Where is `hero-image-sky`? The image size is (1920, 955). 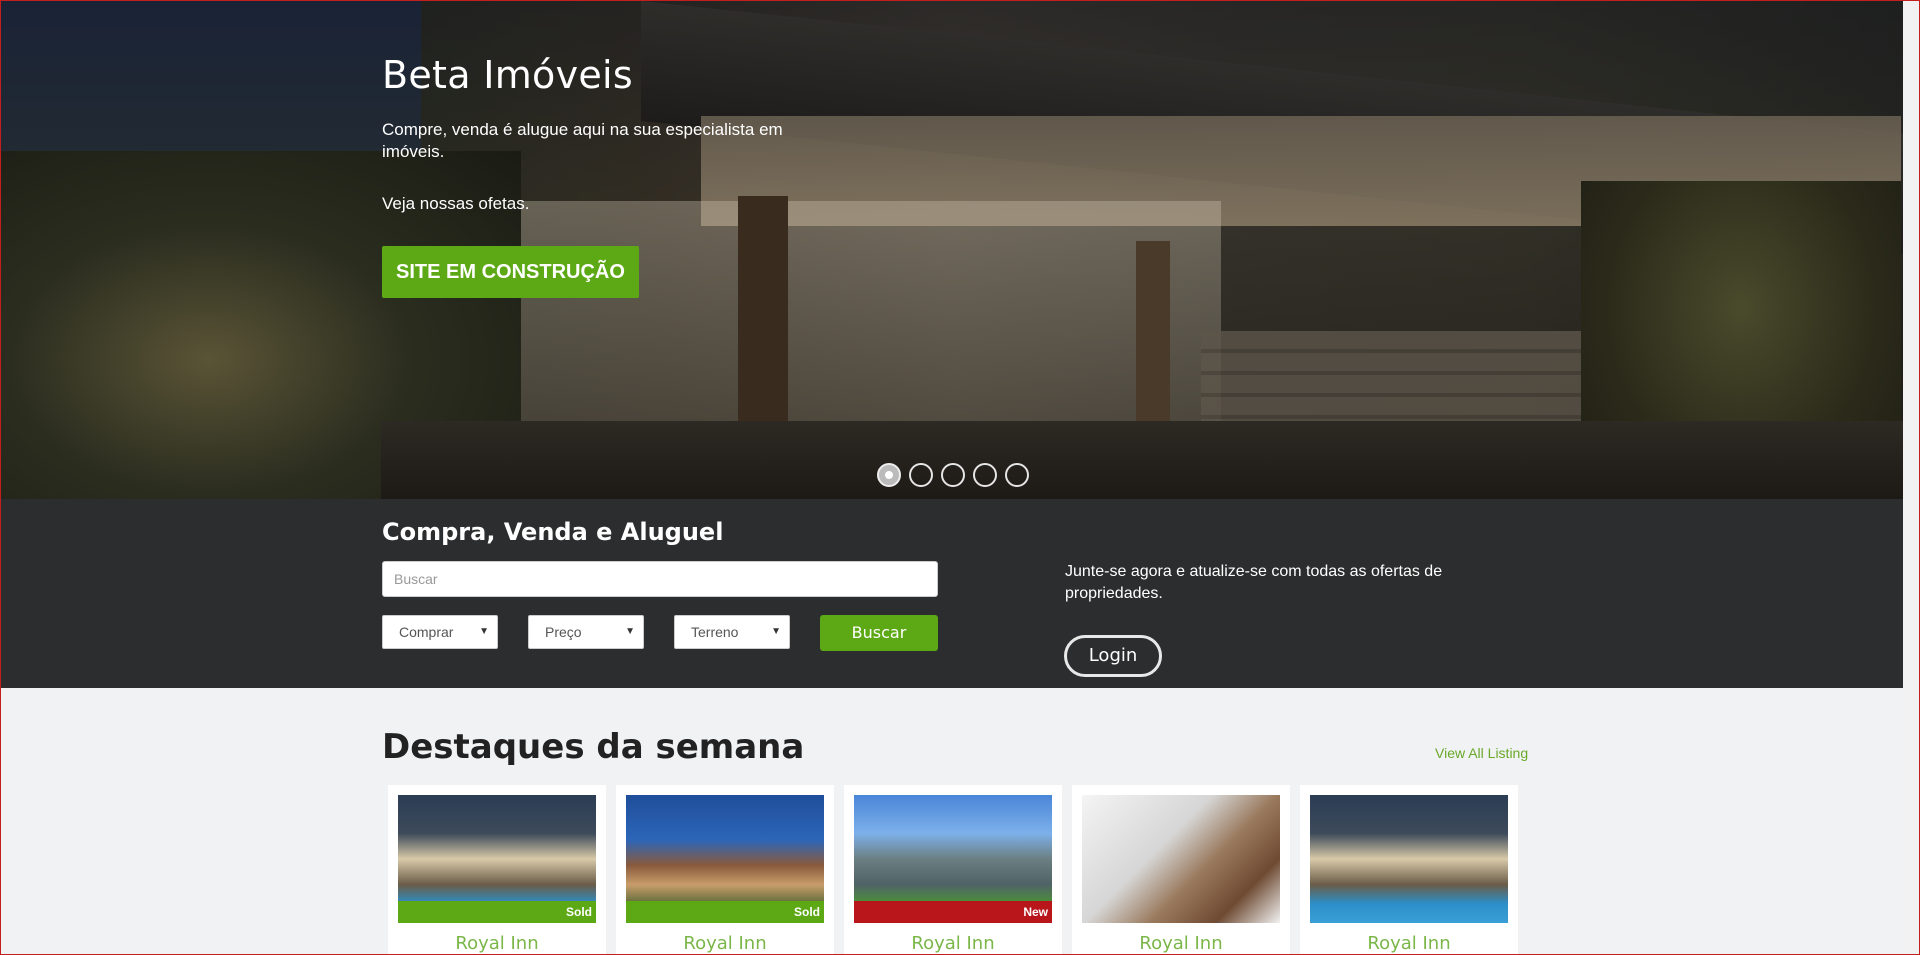 hero-image-sky is located at coordinates (211, 81).